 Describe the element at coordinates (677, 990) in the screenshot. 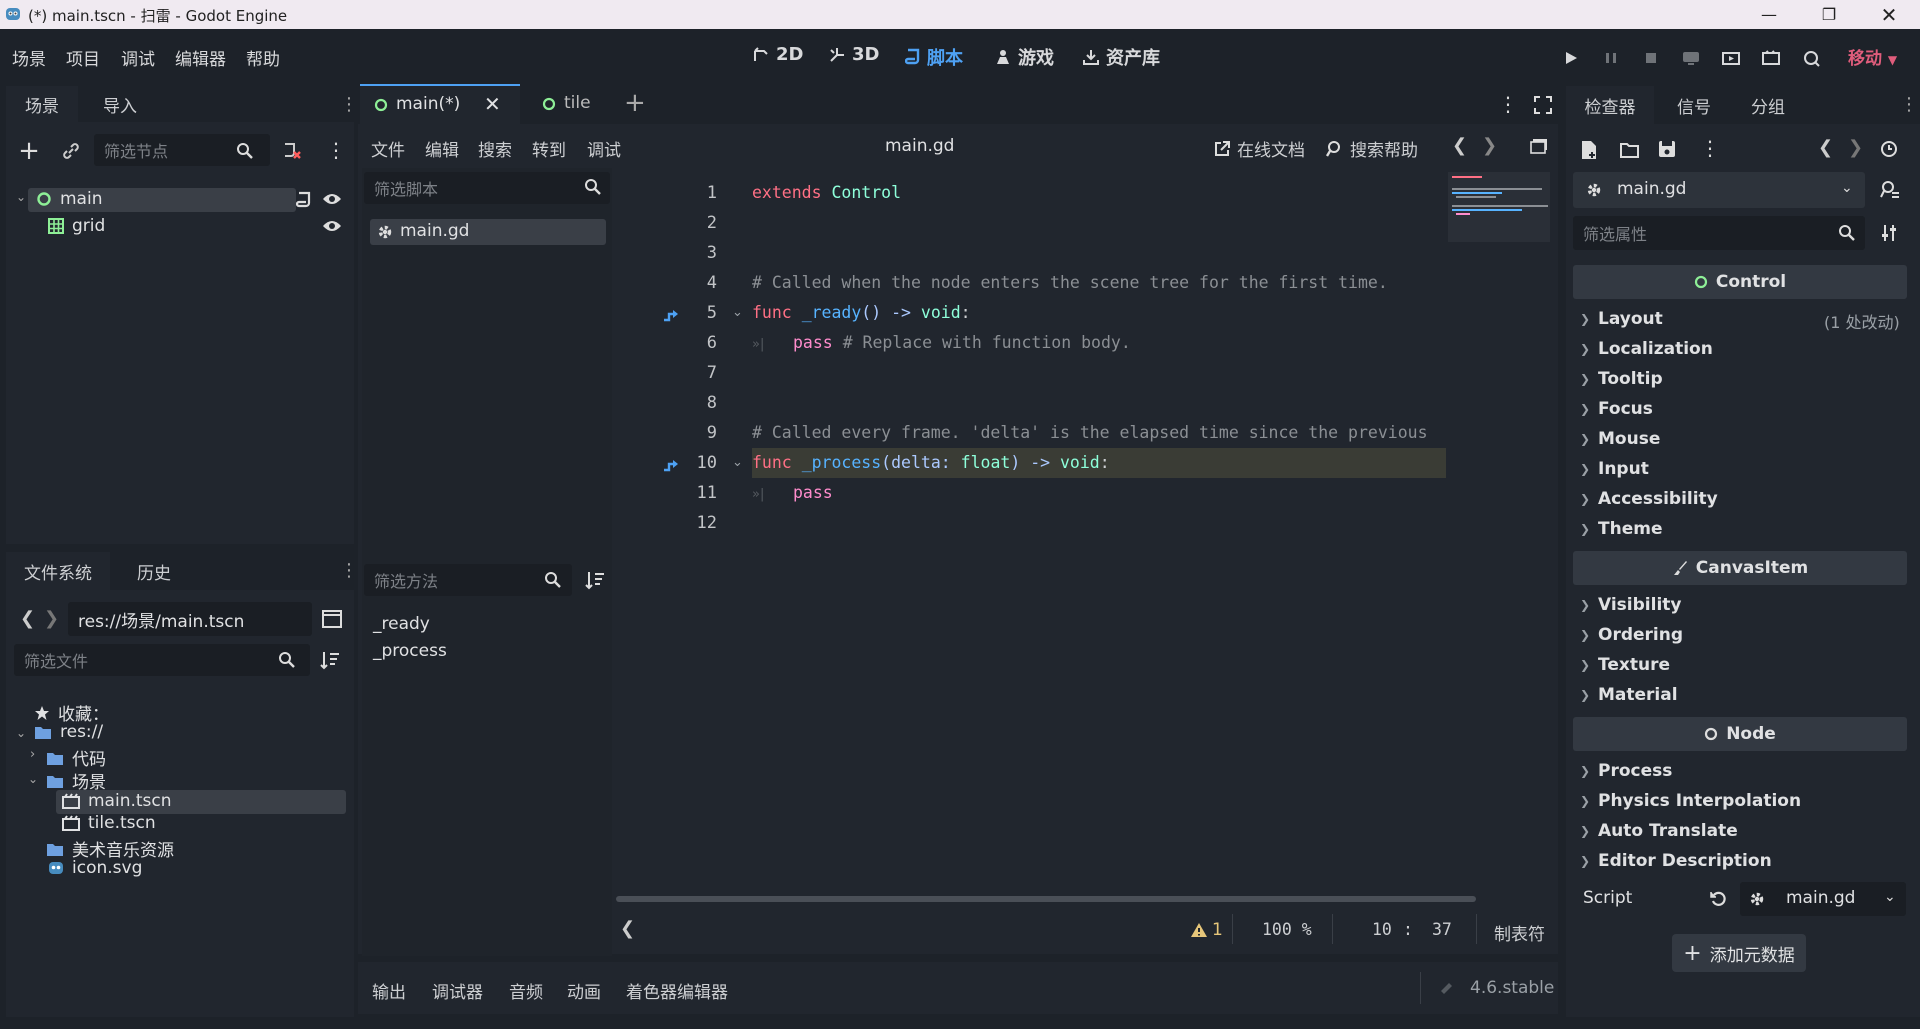

I see `tab-shader-editor: 着色器编辑器` at that location.